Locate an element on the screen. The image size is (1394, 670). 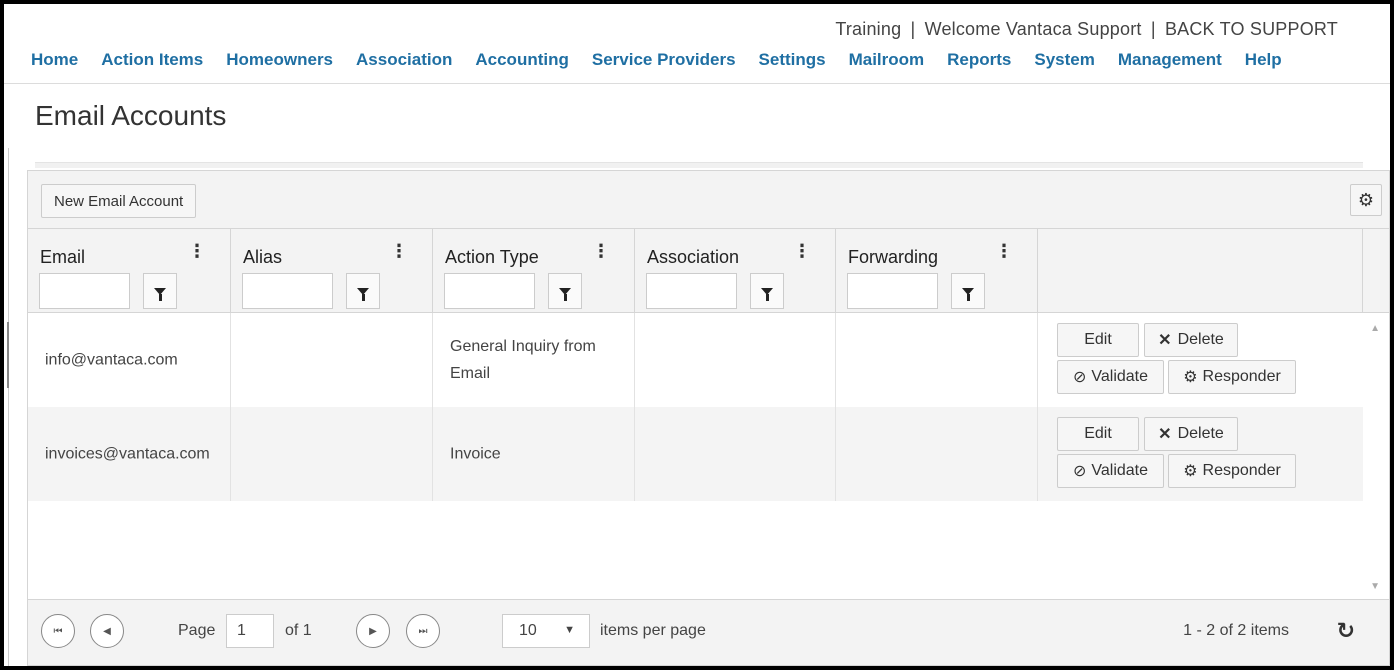
column-email: Email ⋮ is located at coordinates (129, 271).